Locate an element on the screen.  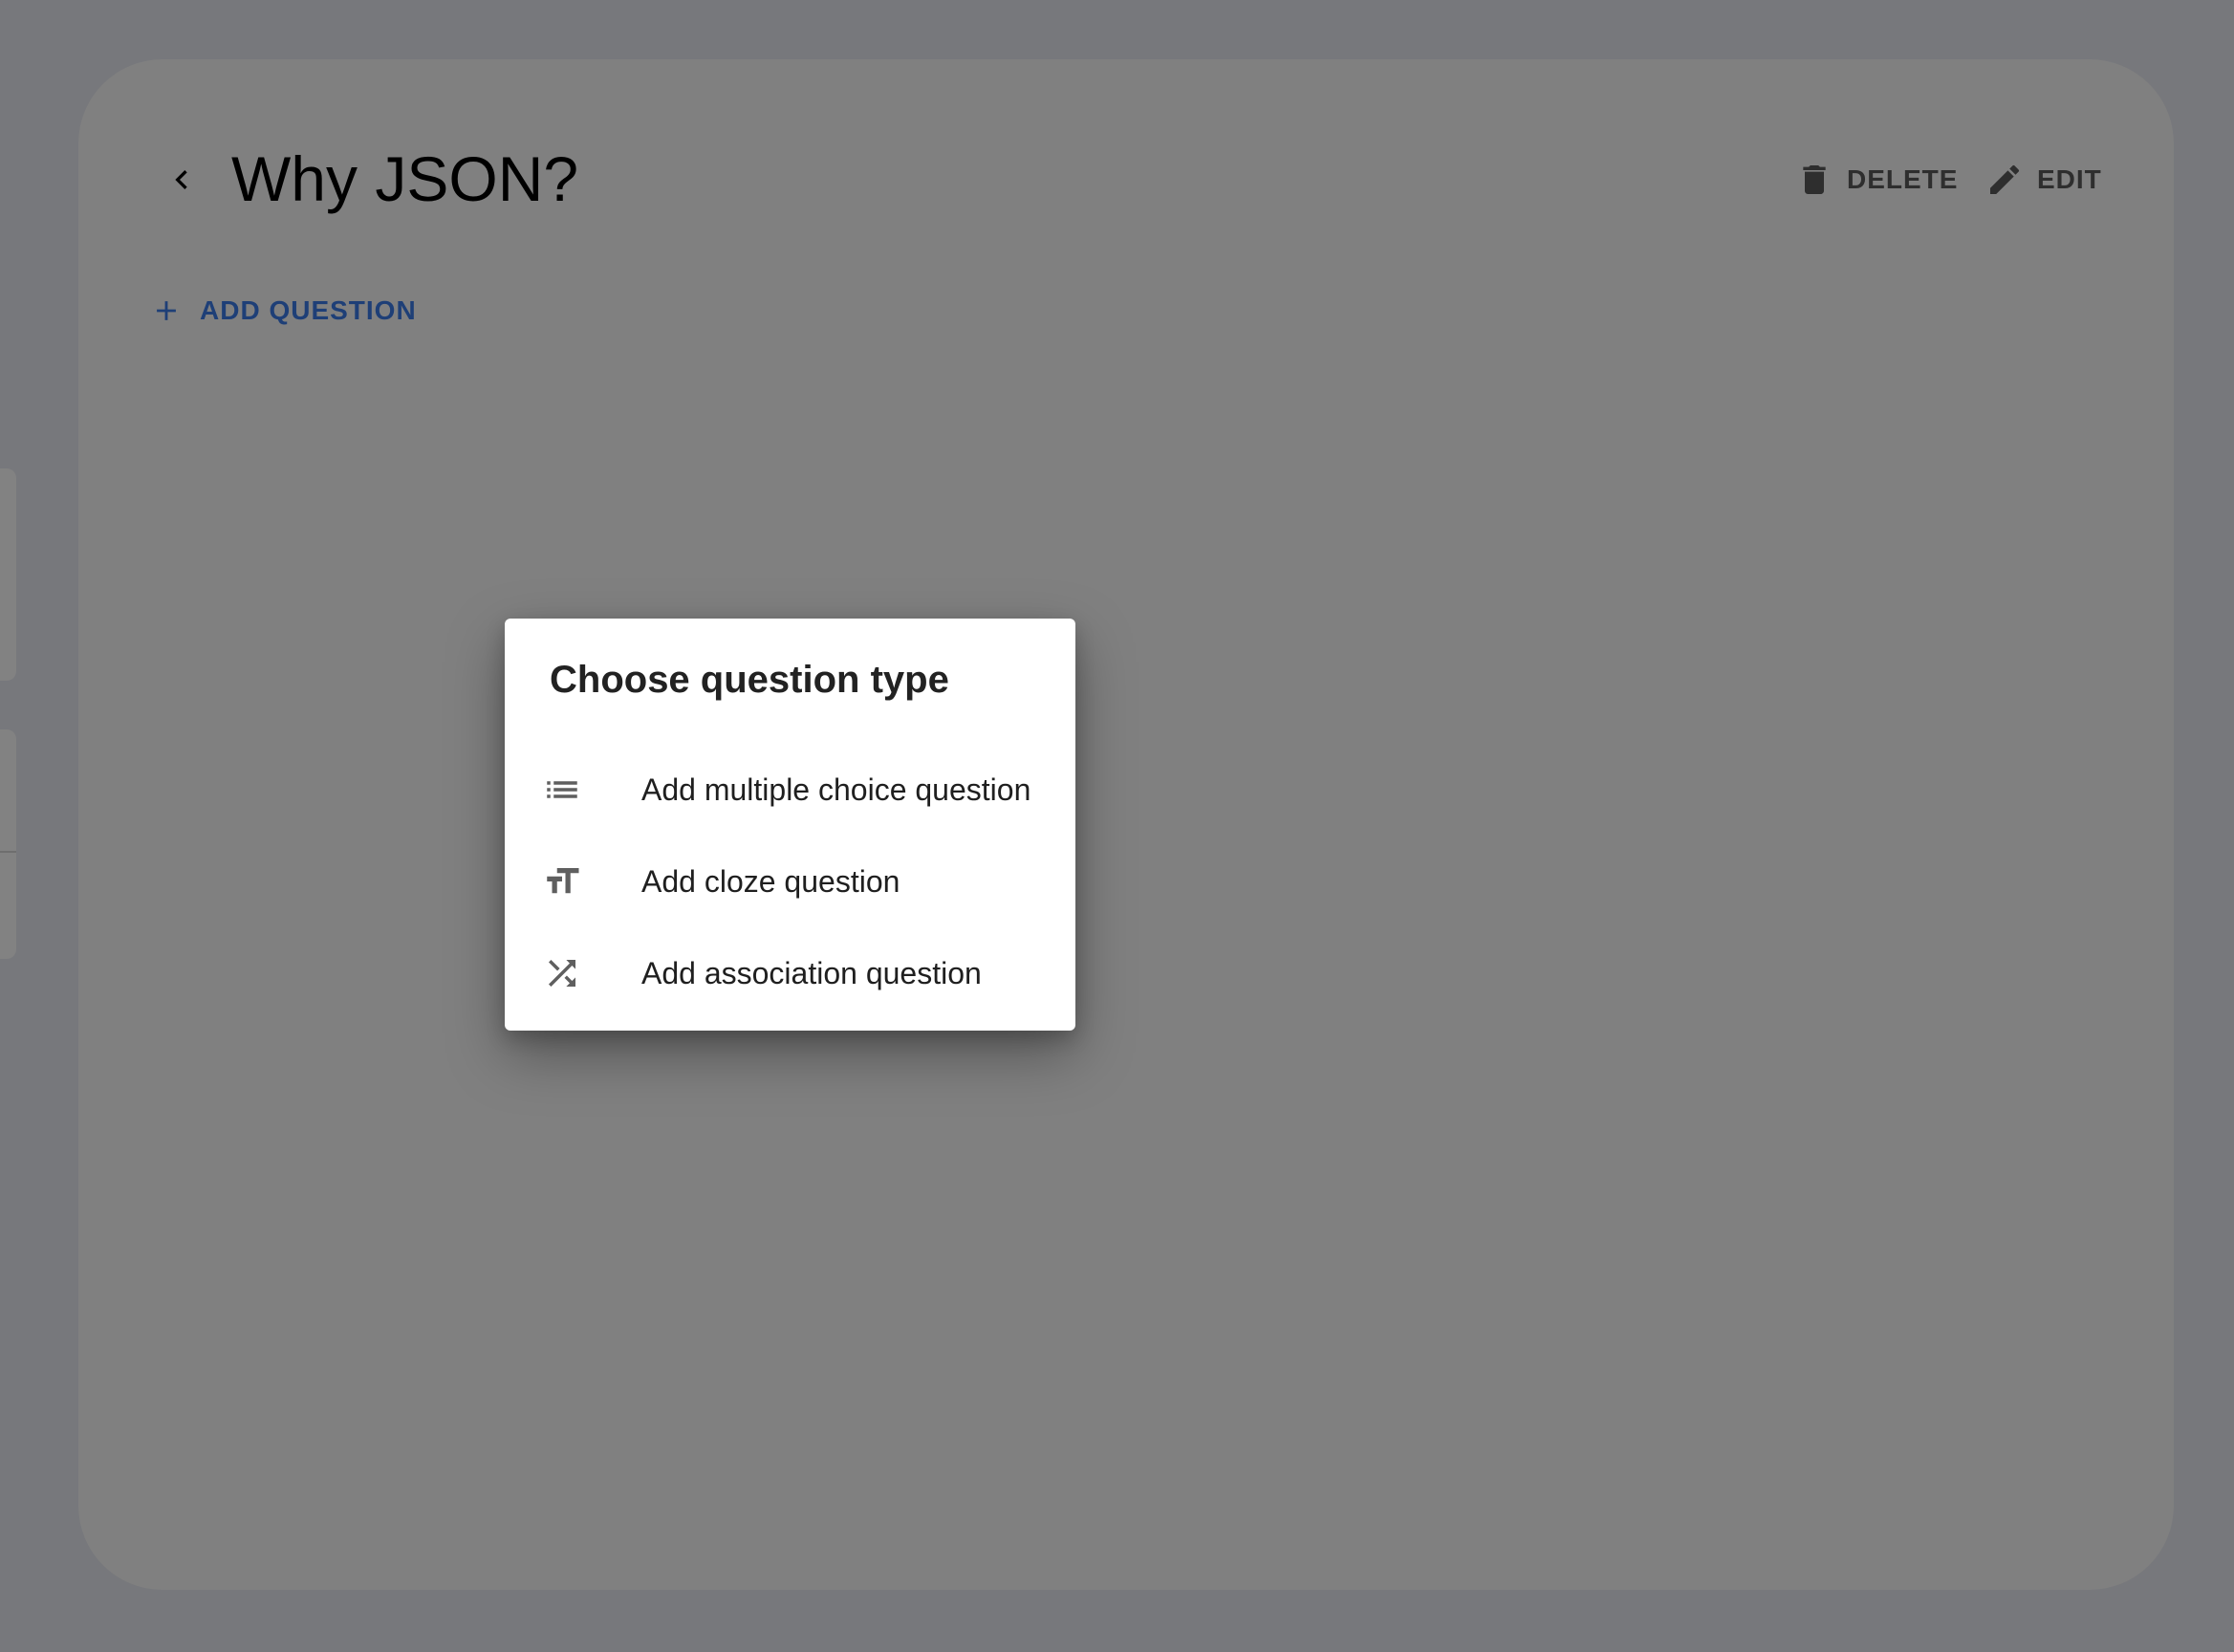
page-header: Why JSON? DELETE EDIT is located at coordinates (1126, 178).